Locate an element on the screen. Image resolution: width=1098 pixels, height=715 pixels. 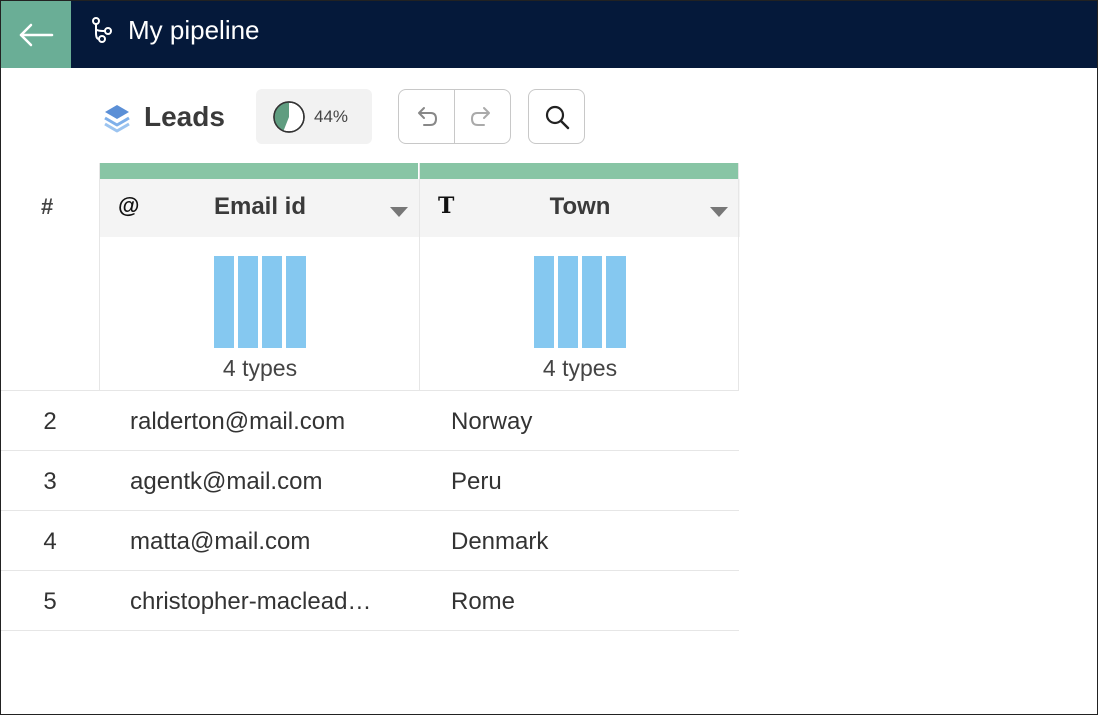
cell-email: agentk@mail.com is located at coordinates (265, 482).